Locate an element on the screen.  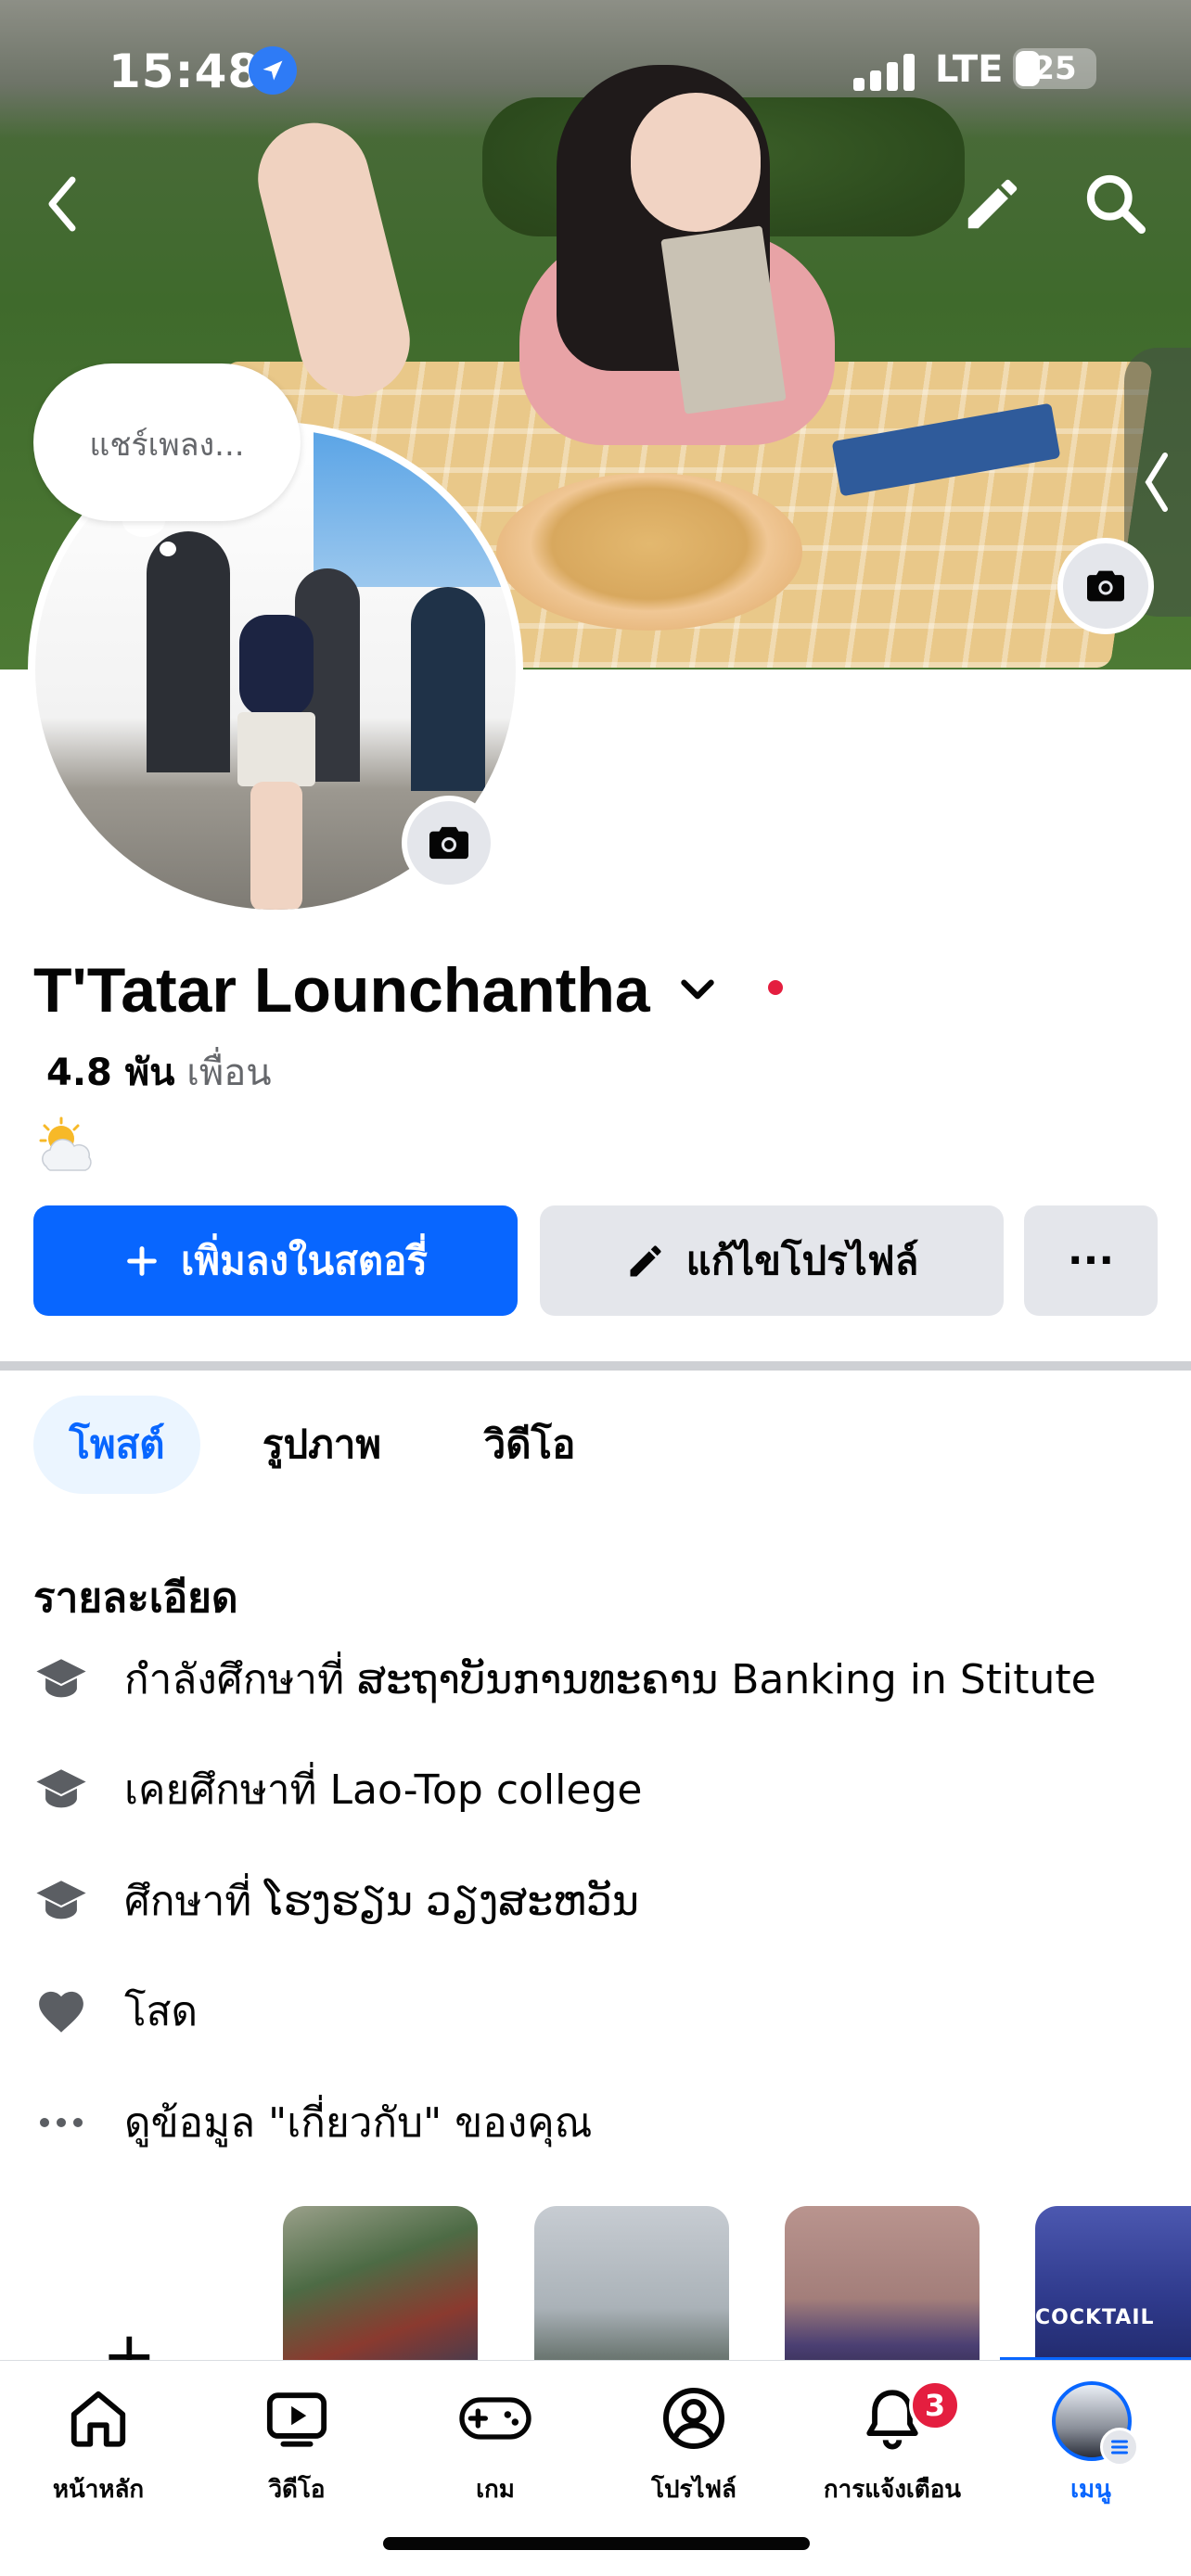
sun-behind-cloud-icon is located at coordinates (65, 1143).